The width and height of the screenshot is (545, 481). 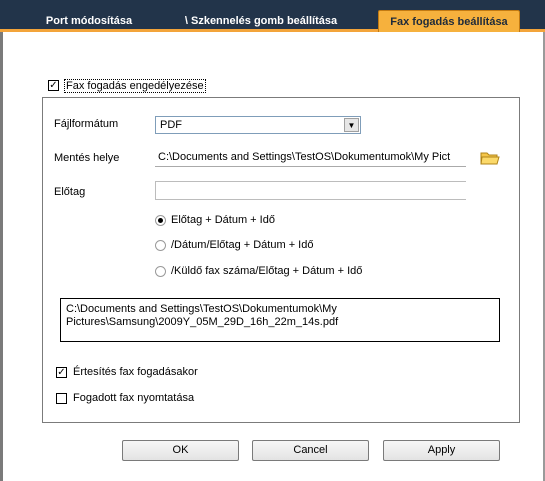 I want to click on tab-port-settings: Port módosítása, so click(x=89, y=21).